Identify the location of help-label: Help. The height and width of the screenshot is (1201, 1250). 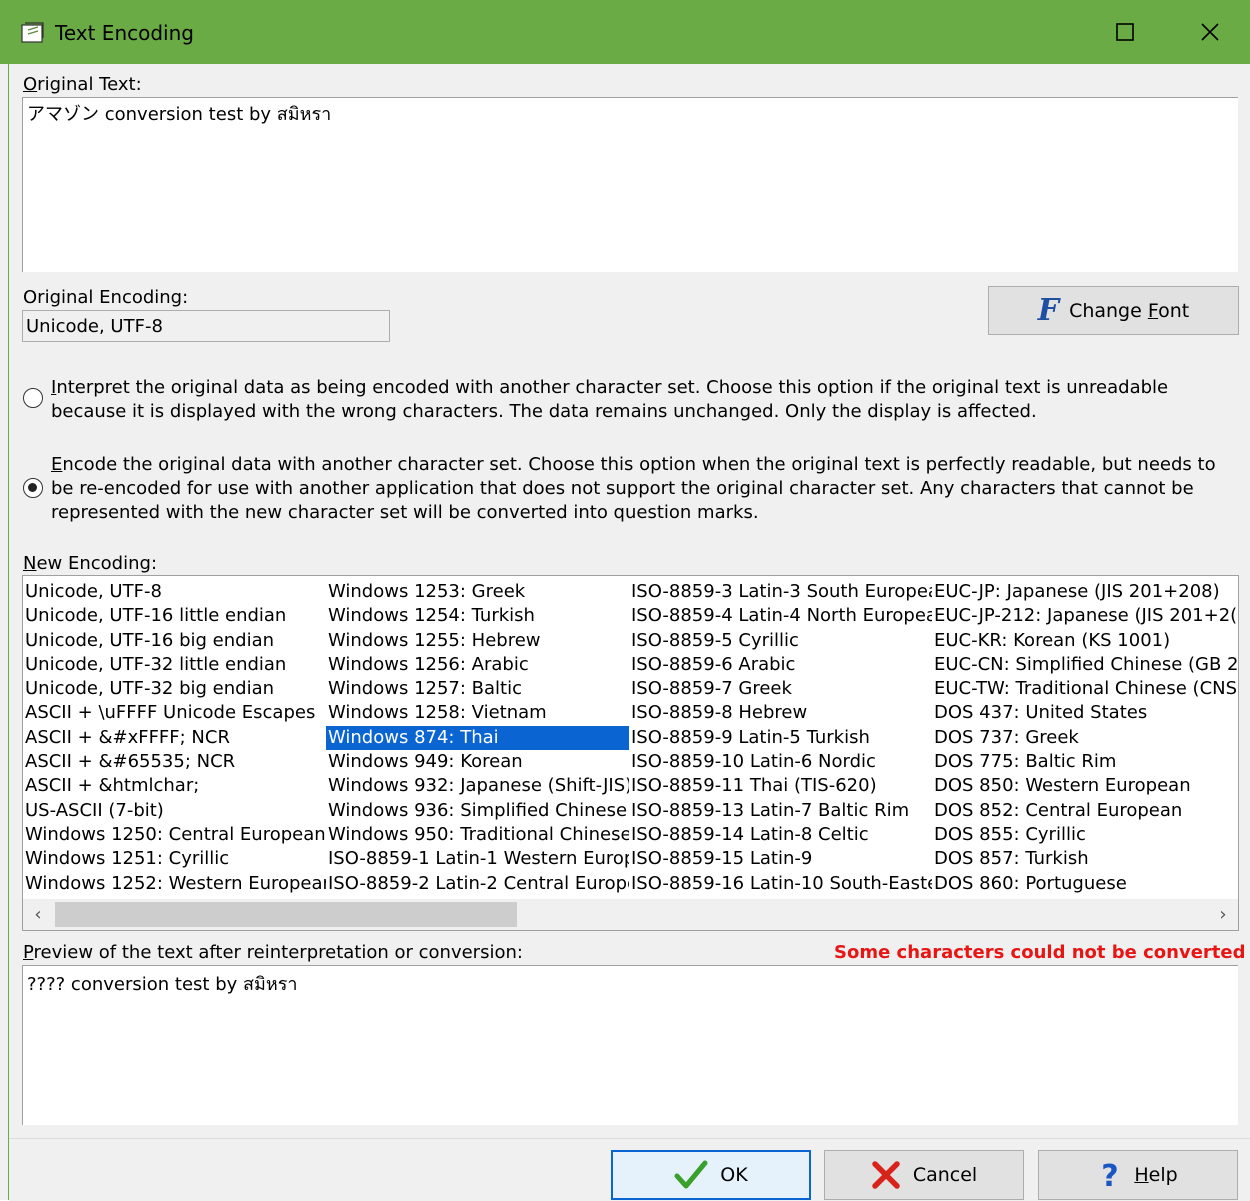
(1156, 1175).